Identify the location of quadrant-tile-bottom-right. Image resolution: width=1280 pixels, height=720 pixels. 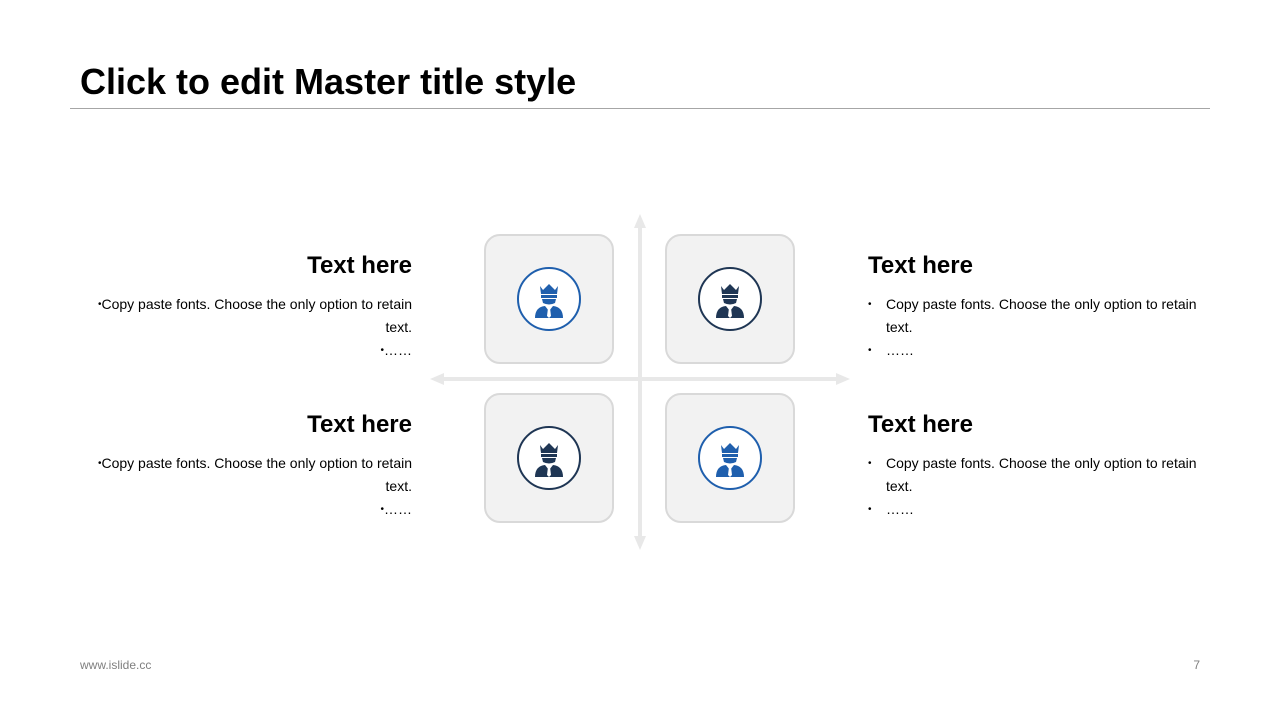
(730, 458).